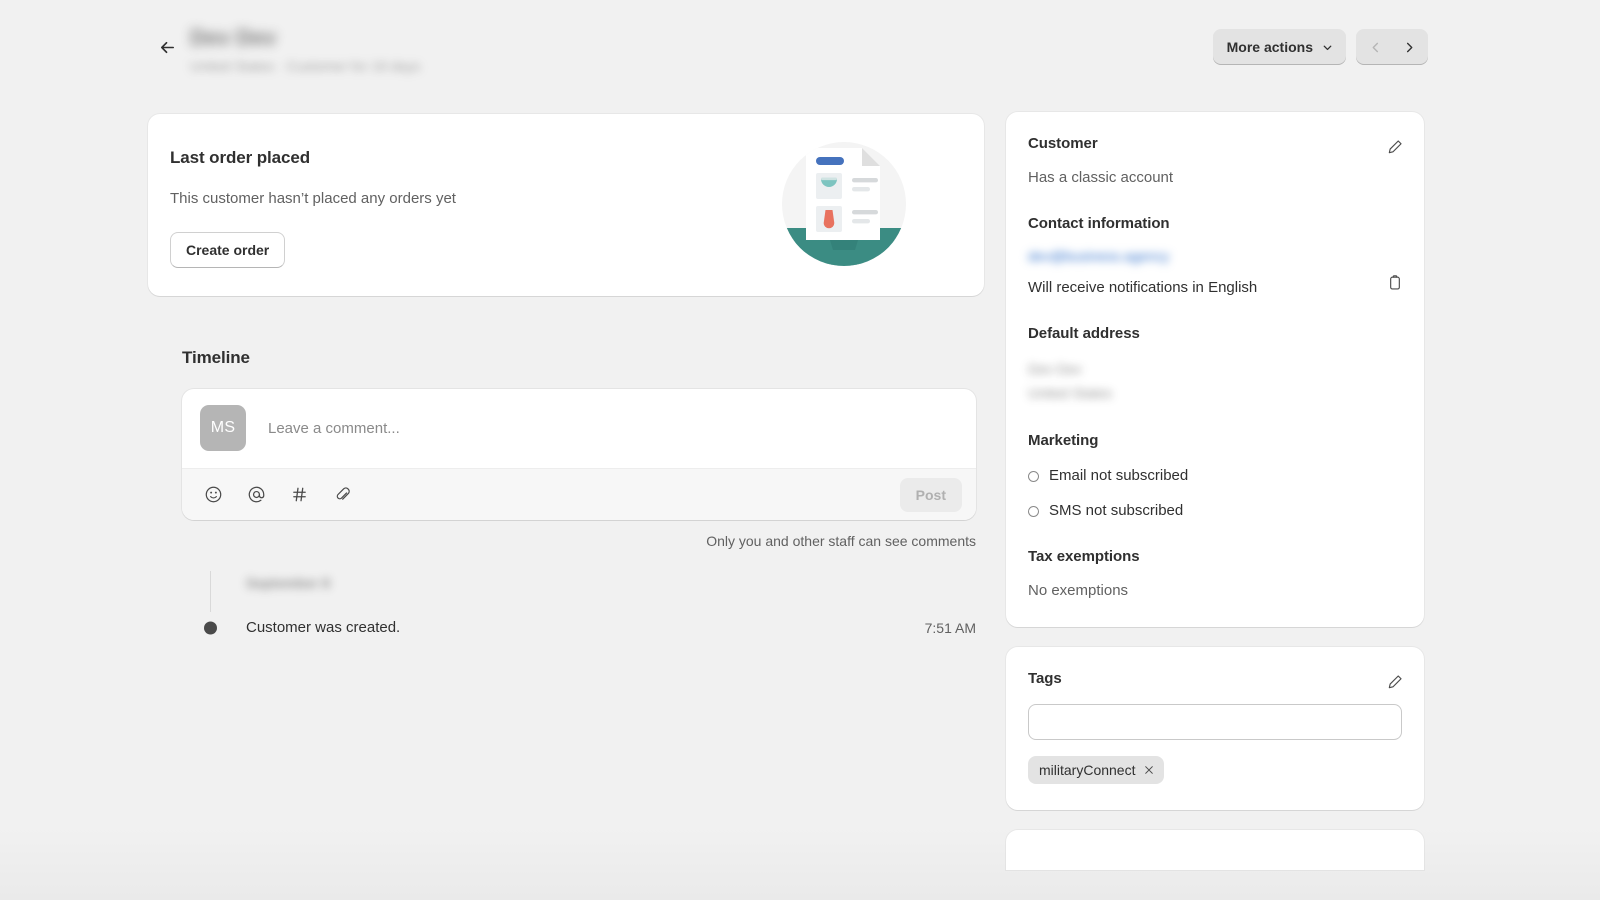 This screenshot has height=900, width=1600. Describe the element at coordinates (1215, 511) in the screenshot. I see `marketing-sms-status: SMS not subscribed` at that location.